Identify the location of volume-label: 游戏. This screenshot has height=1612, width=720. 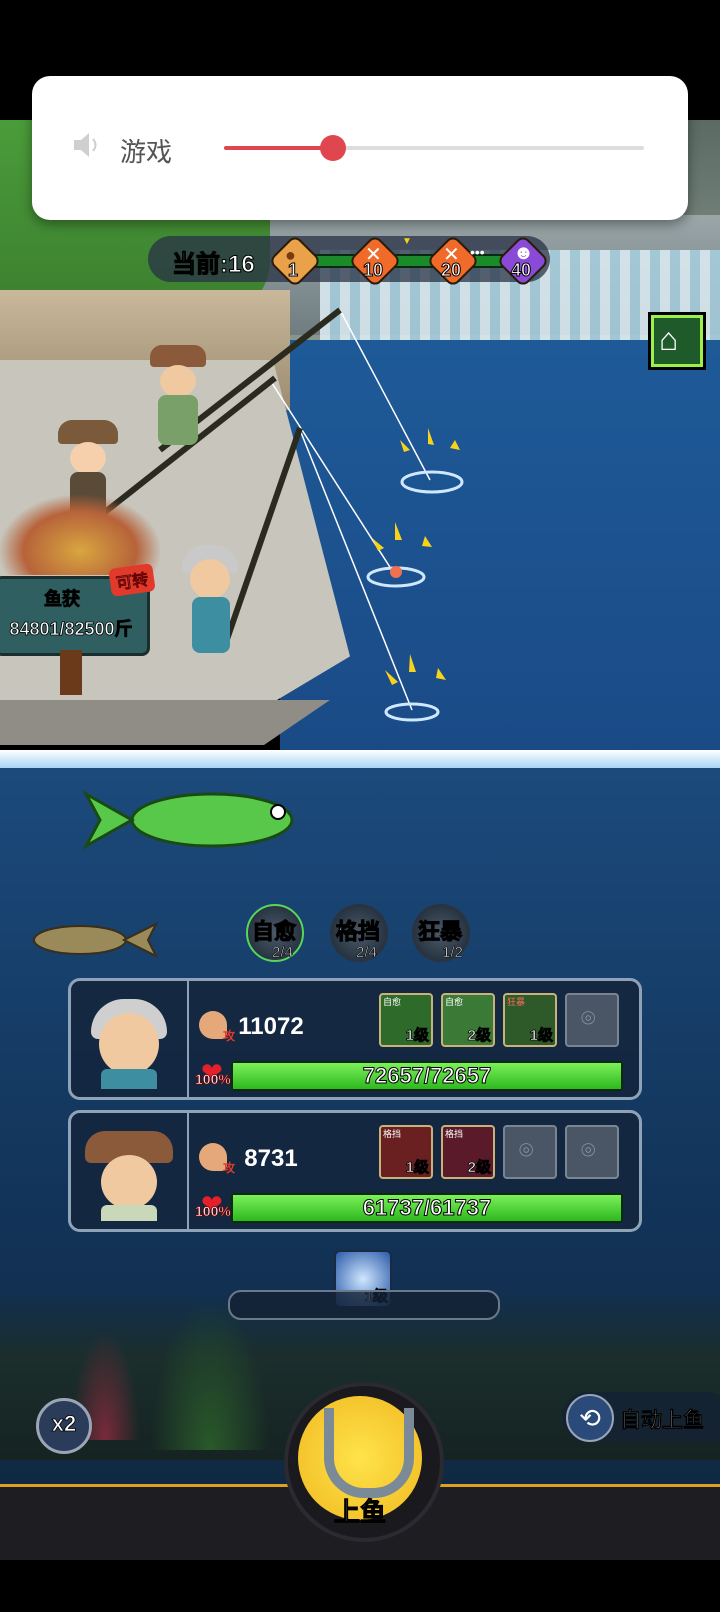
(146, 152).